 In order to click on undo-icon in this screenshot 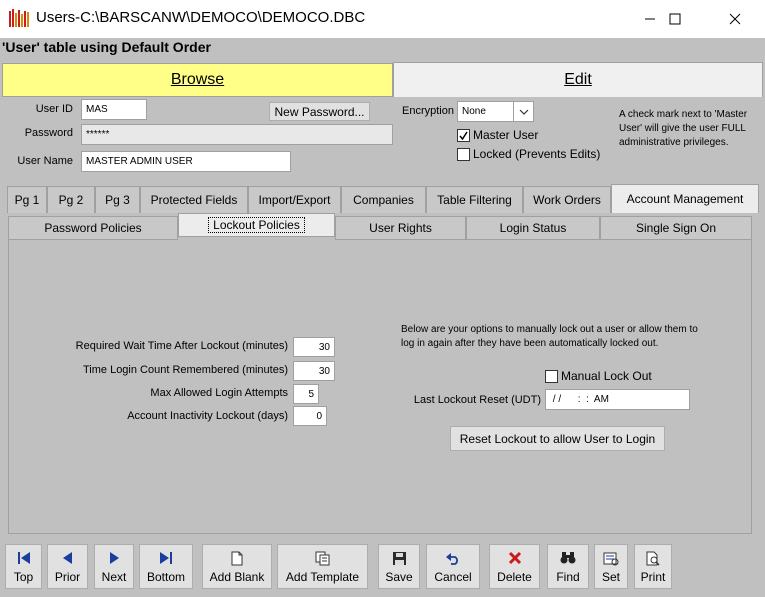, I will do `click(453, 558)`.